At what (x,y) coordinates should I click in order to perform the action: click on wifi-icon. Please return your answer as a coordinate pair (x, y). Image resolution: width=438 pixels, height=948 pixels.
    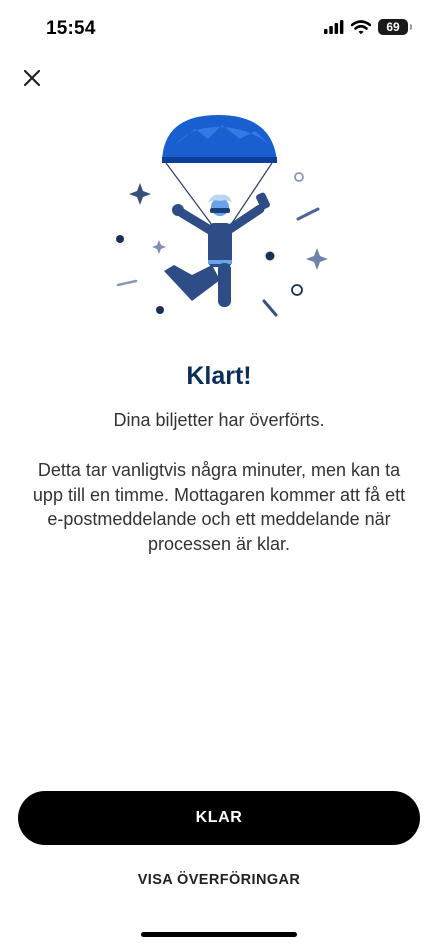
    Looking at the image, I should click on (361, 26).